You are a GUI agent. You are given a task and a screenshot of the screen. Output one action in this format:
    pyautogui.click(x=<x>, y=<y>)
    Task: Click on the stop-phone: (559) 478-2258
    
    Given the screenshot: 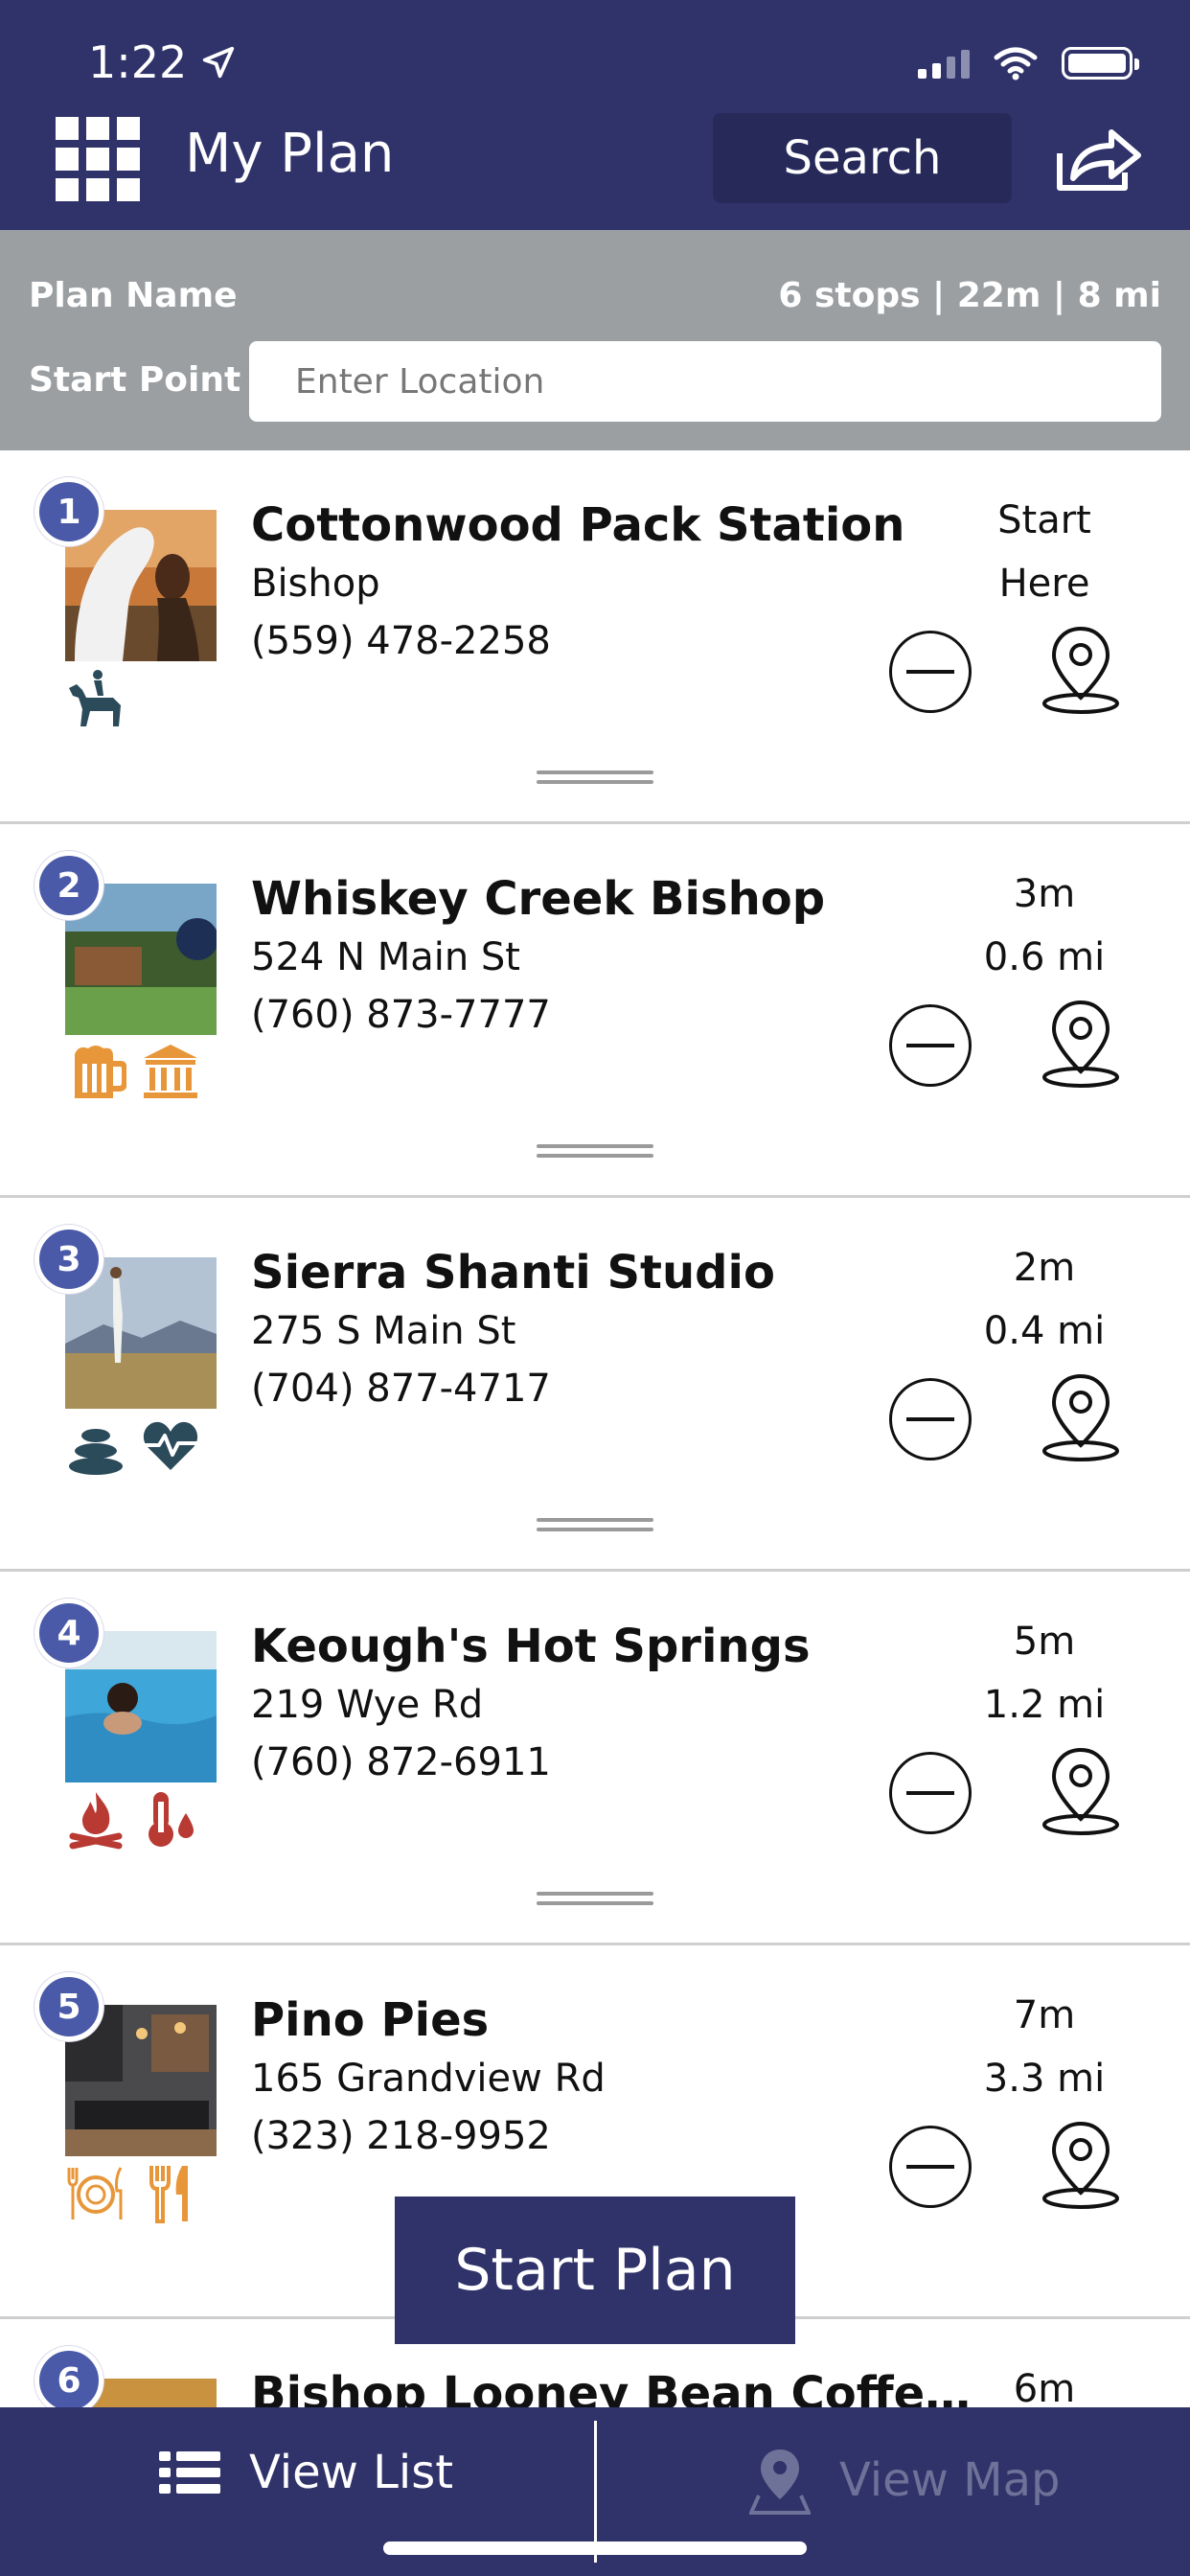 What is the action you would take?
    pyautogui.click(x=401, y=641)
    